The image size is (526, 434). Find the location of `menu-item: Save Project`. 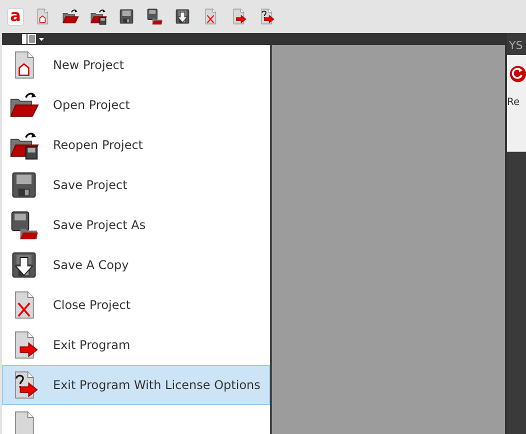

menu-item: Save Project is located at coordinates (136, 185).